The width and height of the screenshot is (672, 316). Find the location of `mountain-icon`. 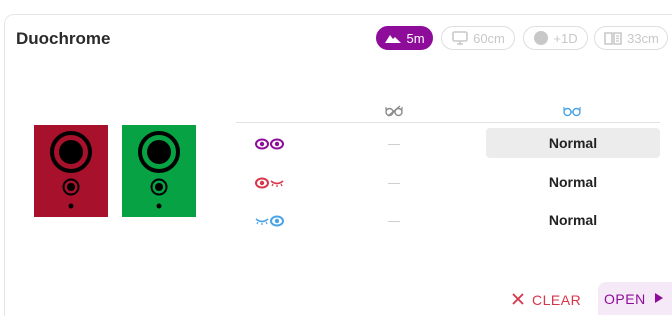

mountain-icon is located at coordinates (393, 38).